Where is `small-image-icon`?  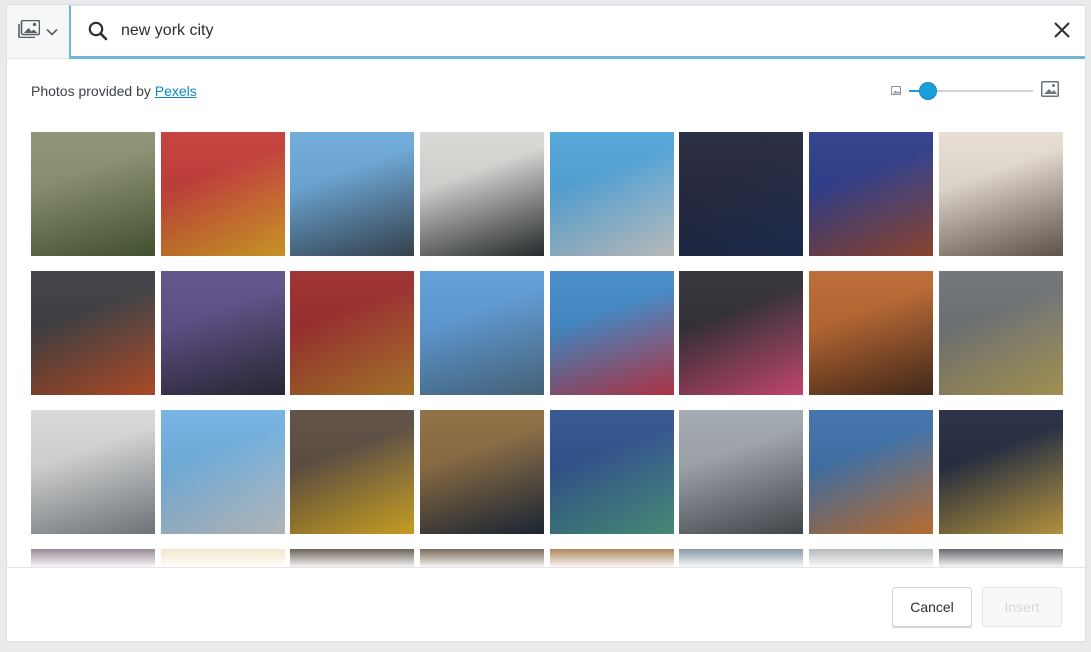
small-image-icon is located at coordinates (896, 91).